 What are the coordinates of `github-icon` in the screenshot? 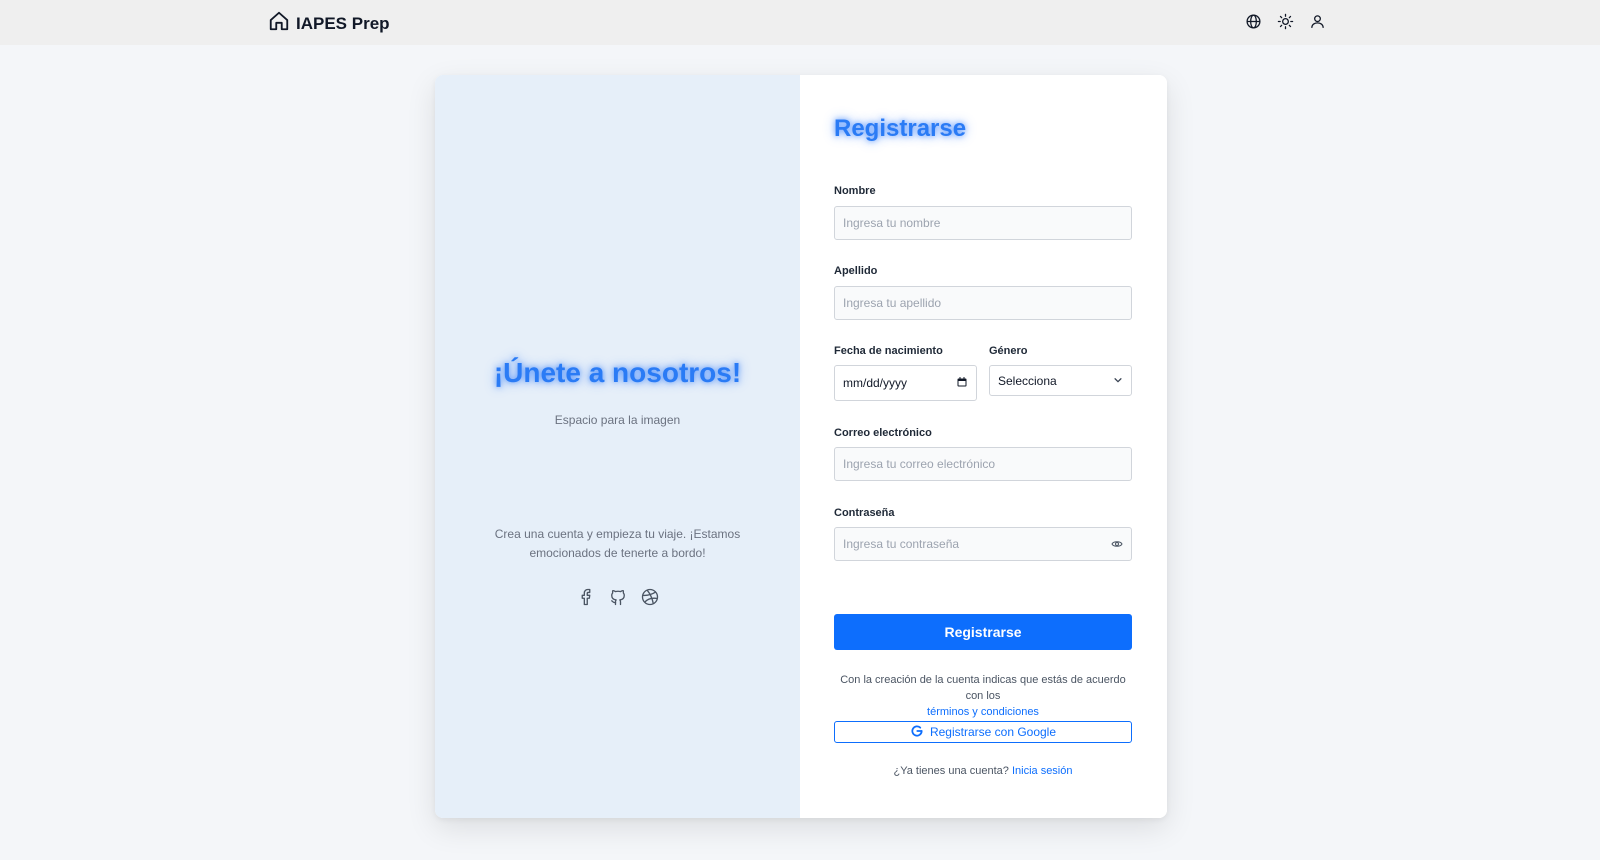 It's located at (618, 597).